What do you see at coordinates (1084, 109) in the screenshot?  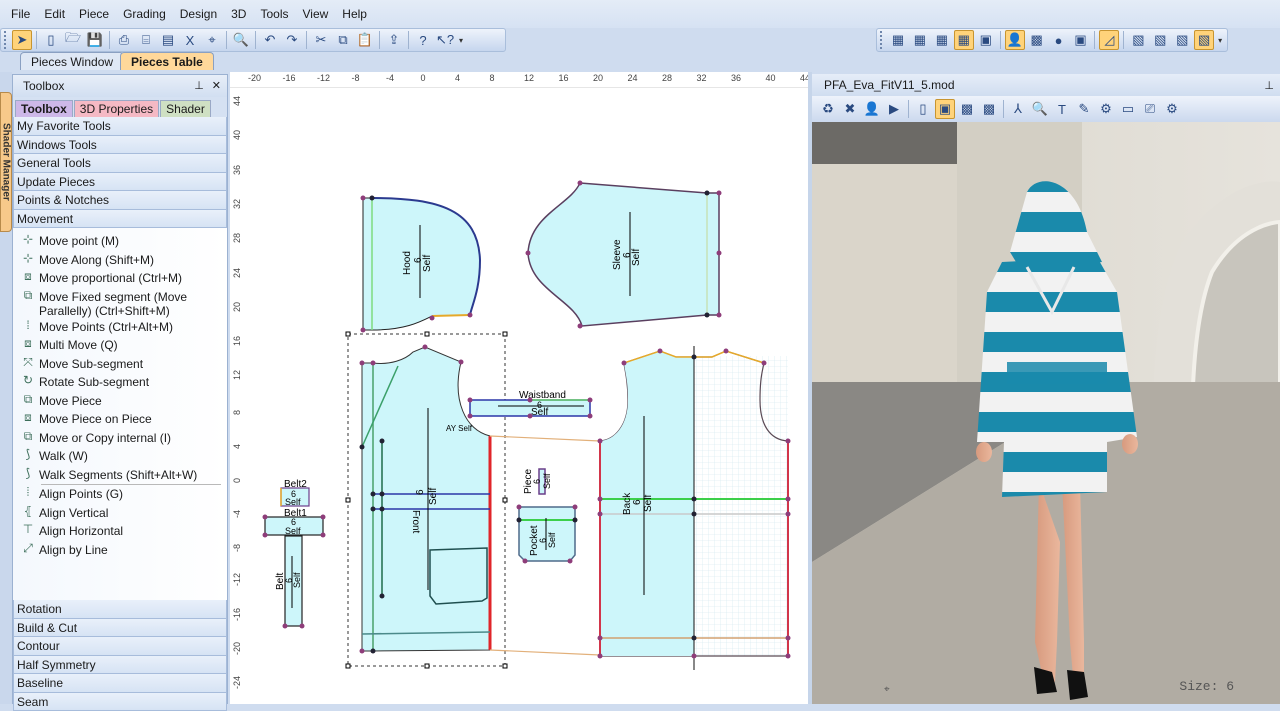 I see `measure-icon: ✎` at bounding box center [1084, 109].